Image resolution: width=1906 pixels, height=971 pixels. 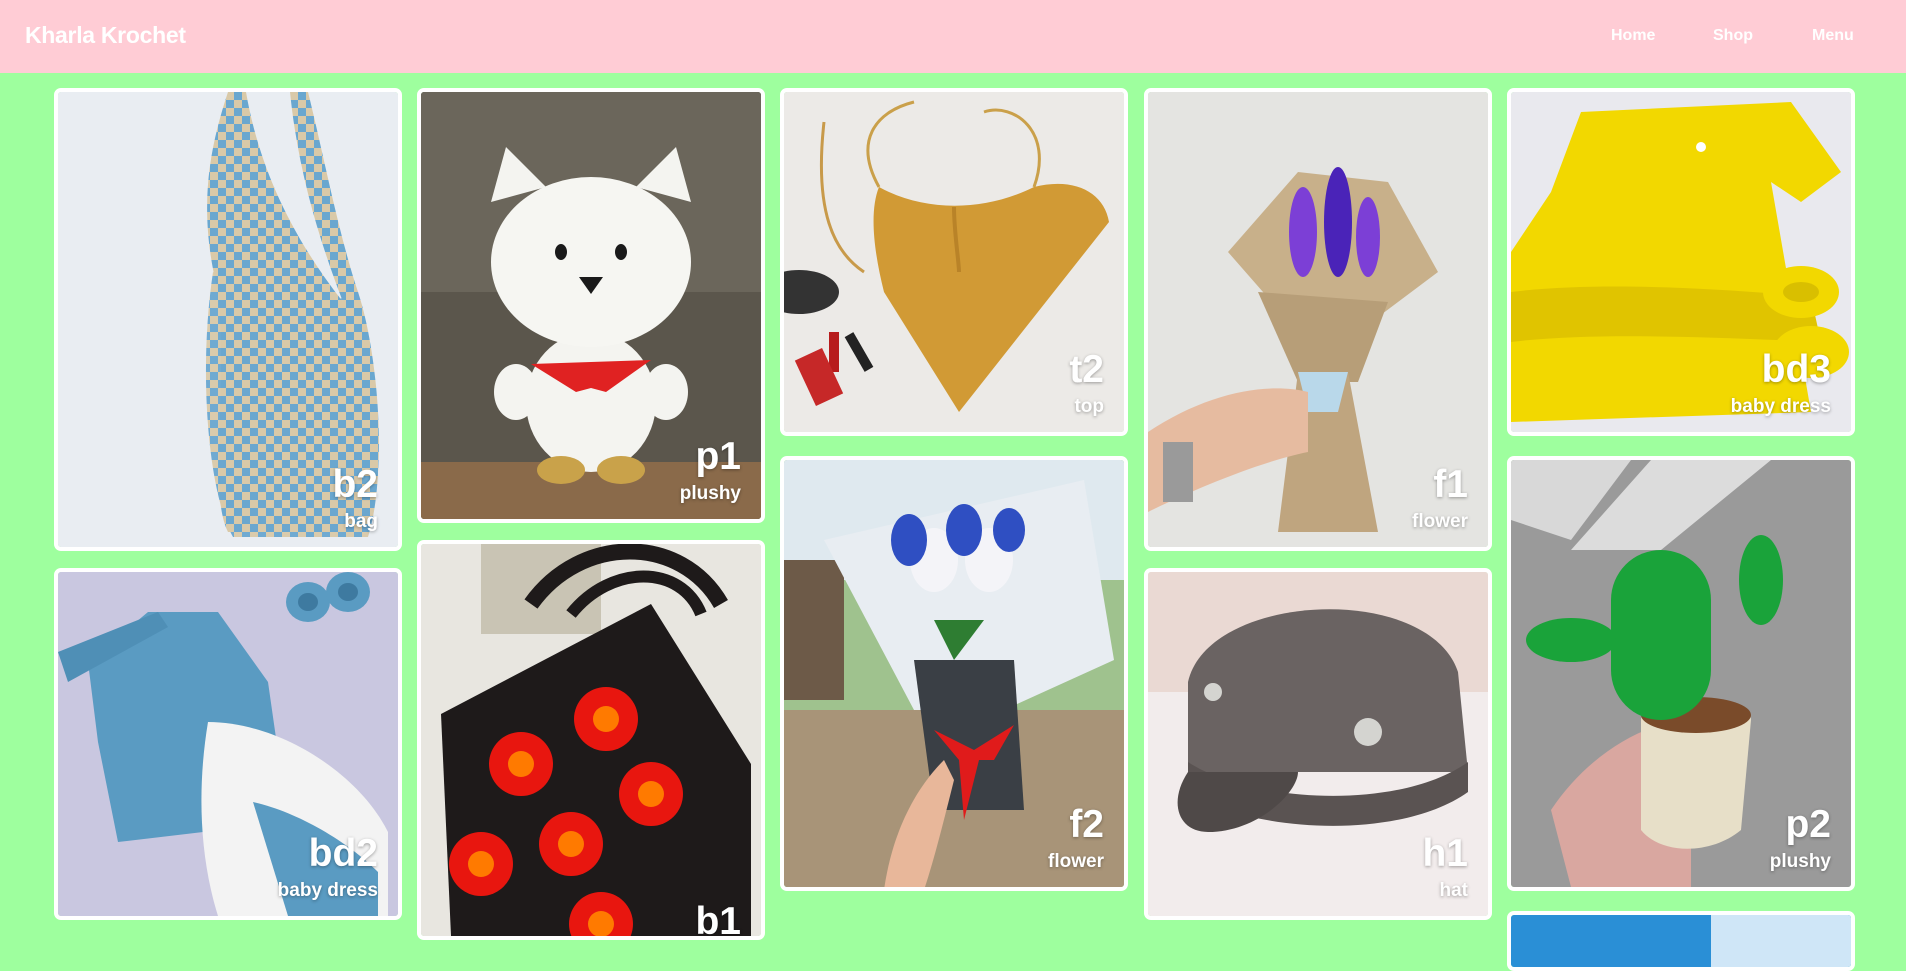 I want to click on nav-menu-link: Menu, so click(x=1833, y=36).